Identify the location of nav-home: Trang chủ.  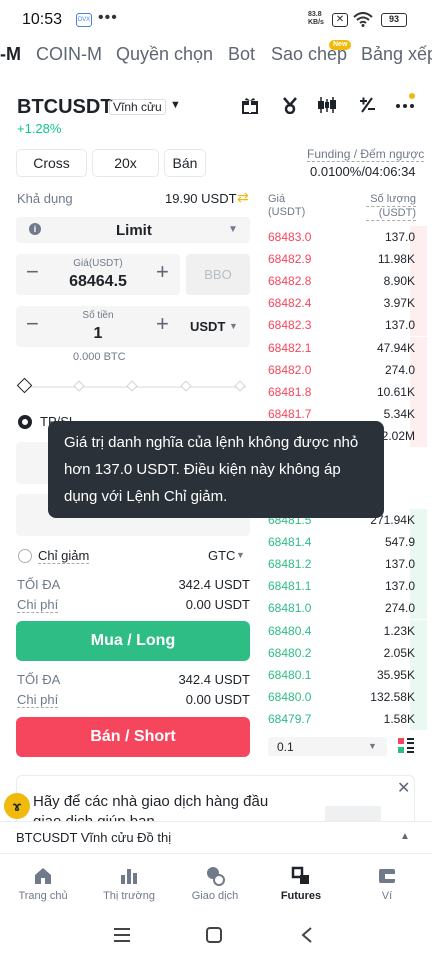
(43, 884).